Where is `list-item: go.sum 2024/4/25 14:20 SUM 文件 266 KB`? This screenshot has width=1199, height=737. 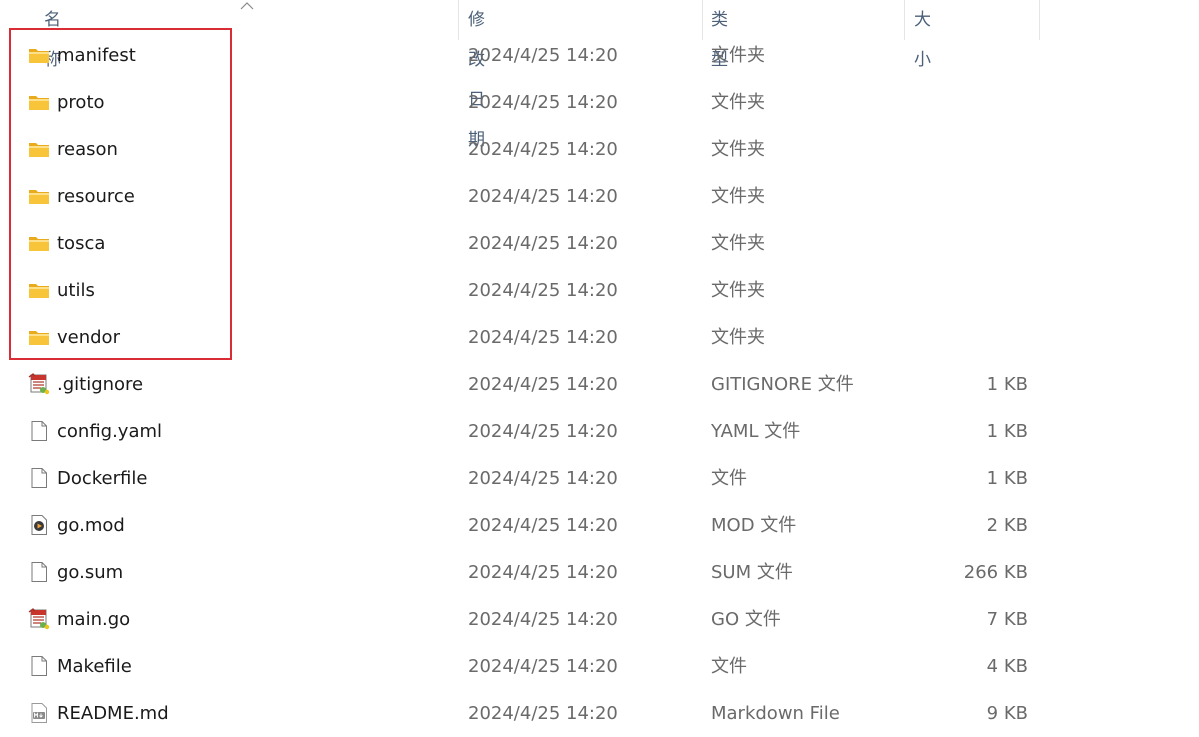 list-item: go.sum 2024/4/25 14:20 SUM 文件 266 KB is located at coordinates (530, 572).